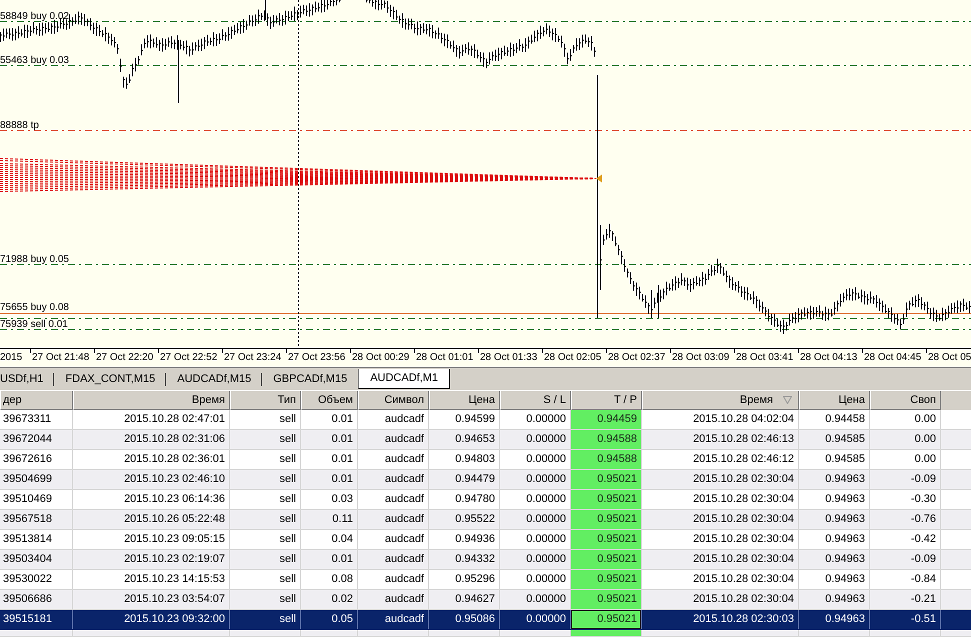 The width and height of the screenshot is (971, 637). Describe the element at coordinates (310, 379) in the screenshot. I see `chart-tab: GBPCADf,M15` at that location.